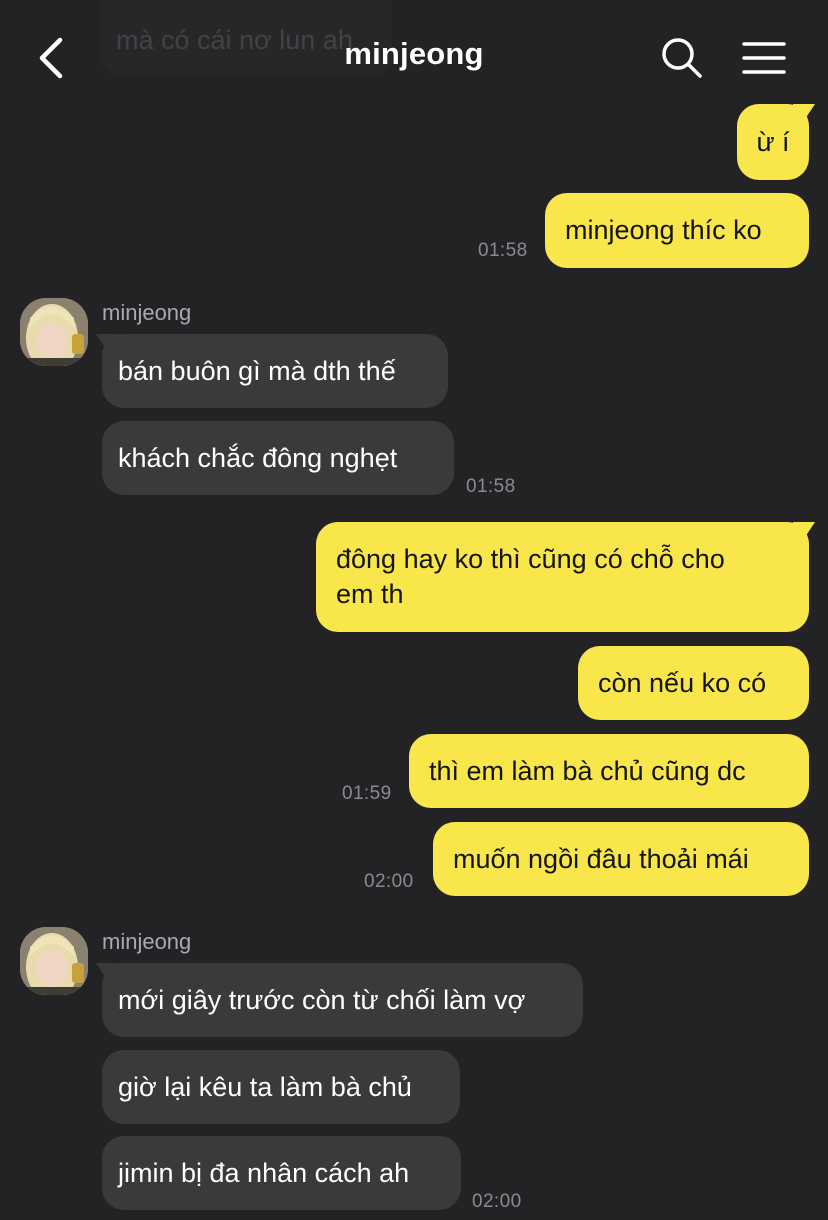 The image size is (828, 1220). What do you see at coordinates (257, 371) in the screenshot?
I see `message-text: bán buôn gì mà dth thế` at bounding box center [257, 371].